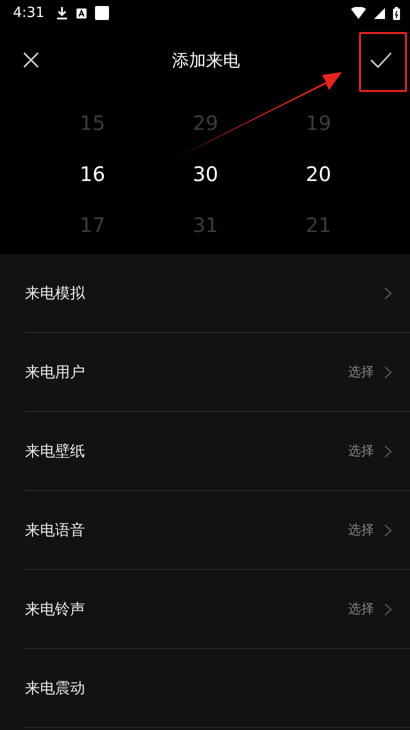 The width and height of the screenshot is (410, 730). What do you see at coordinates (31, 60) in the screenshot?
I see `close-icon` at bounding box center [31, 60].